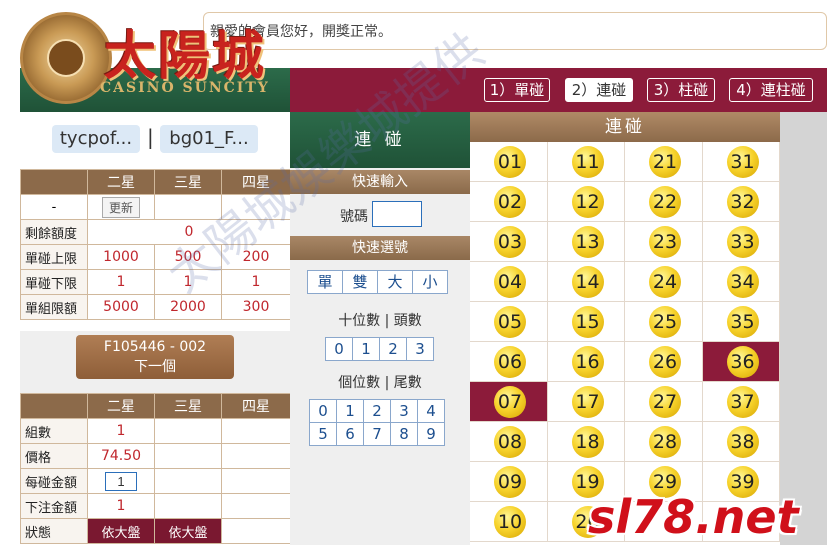  I want to click on amount-cell, so click(121, 481).